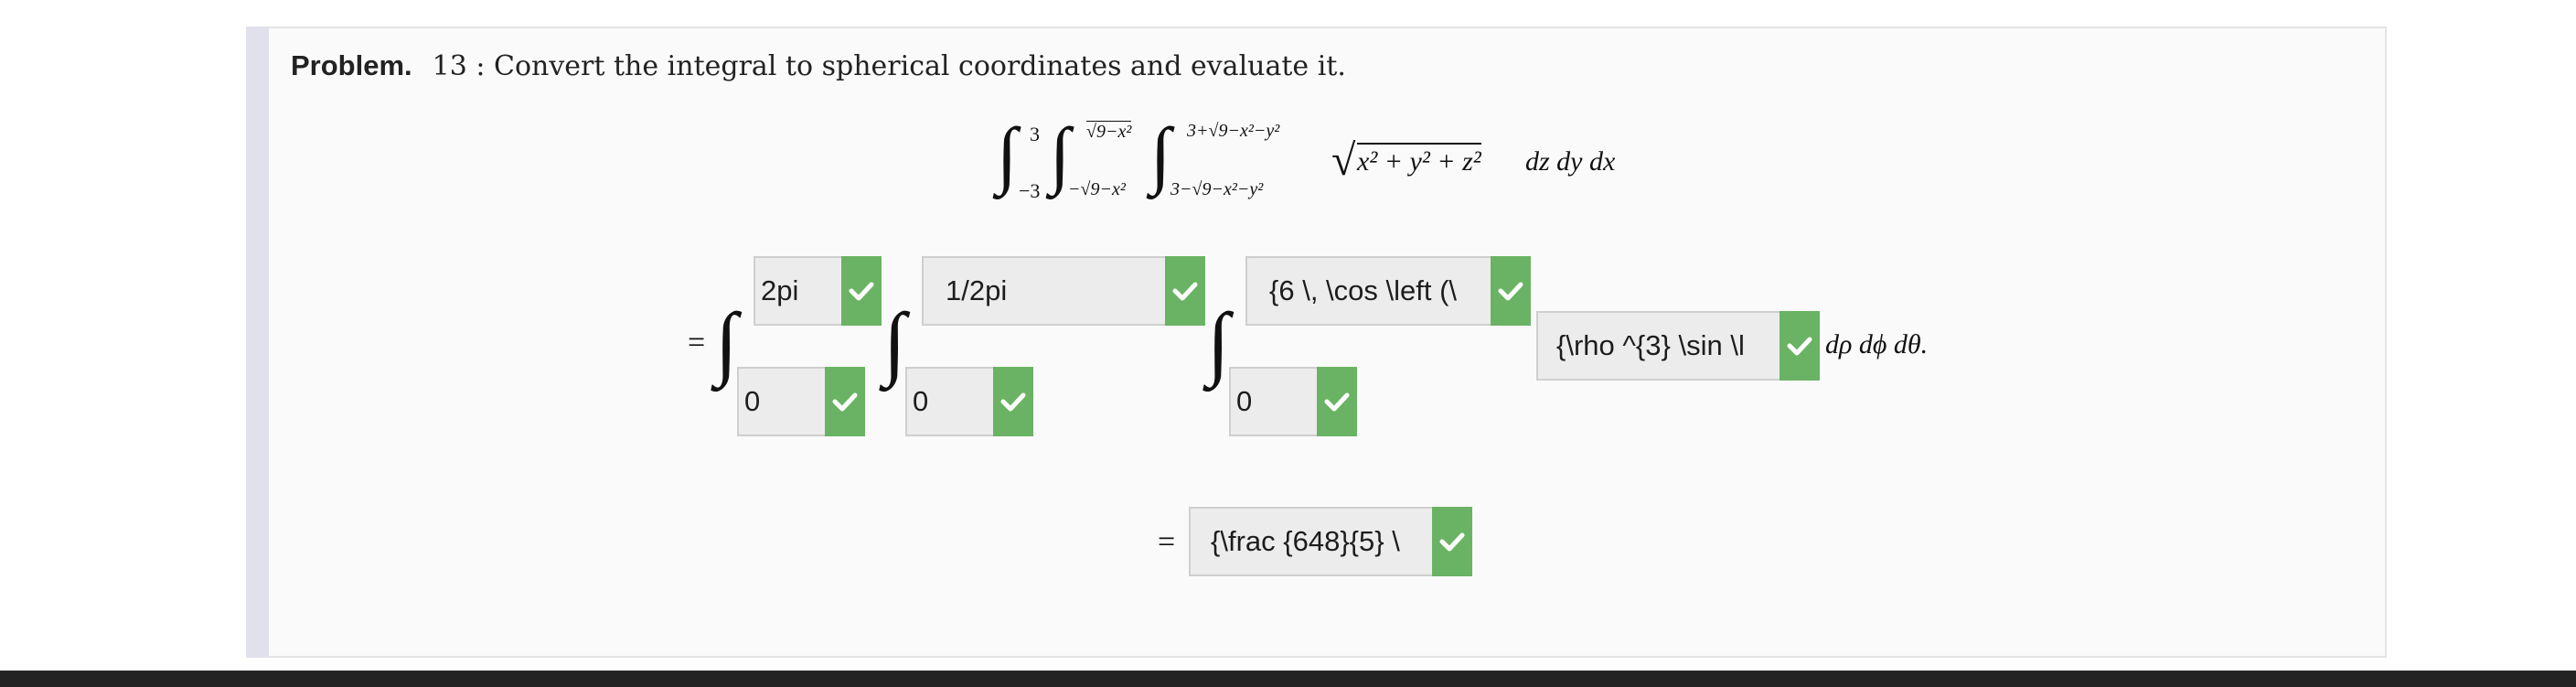 This screenshot has width=2576, height=687. I want to click on spherical-equals: =, so click(697, 343).